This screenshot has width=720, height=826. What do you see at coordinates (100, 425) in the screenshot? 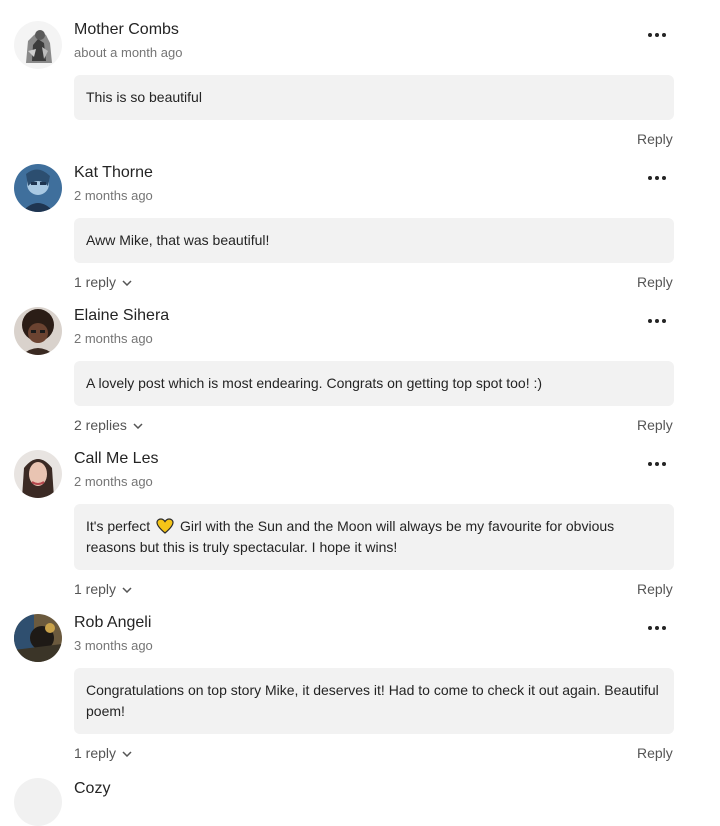
I see `replies-count-label: 2 replies` at bounding box center [100, 425].